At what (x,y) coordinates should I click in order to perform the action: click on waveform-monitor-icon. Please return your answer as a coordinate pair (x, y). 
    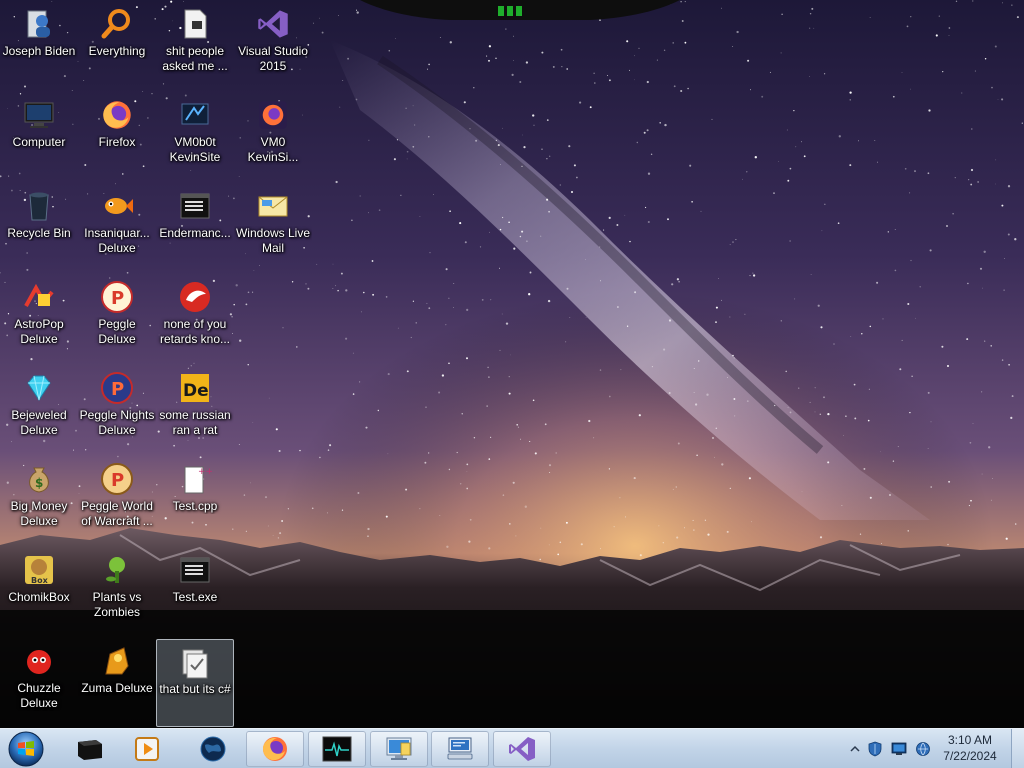
    Looking at the image, I should click on (337, 749).